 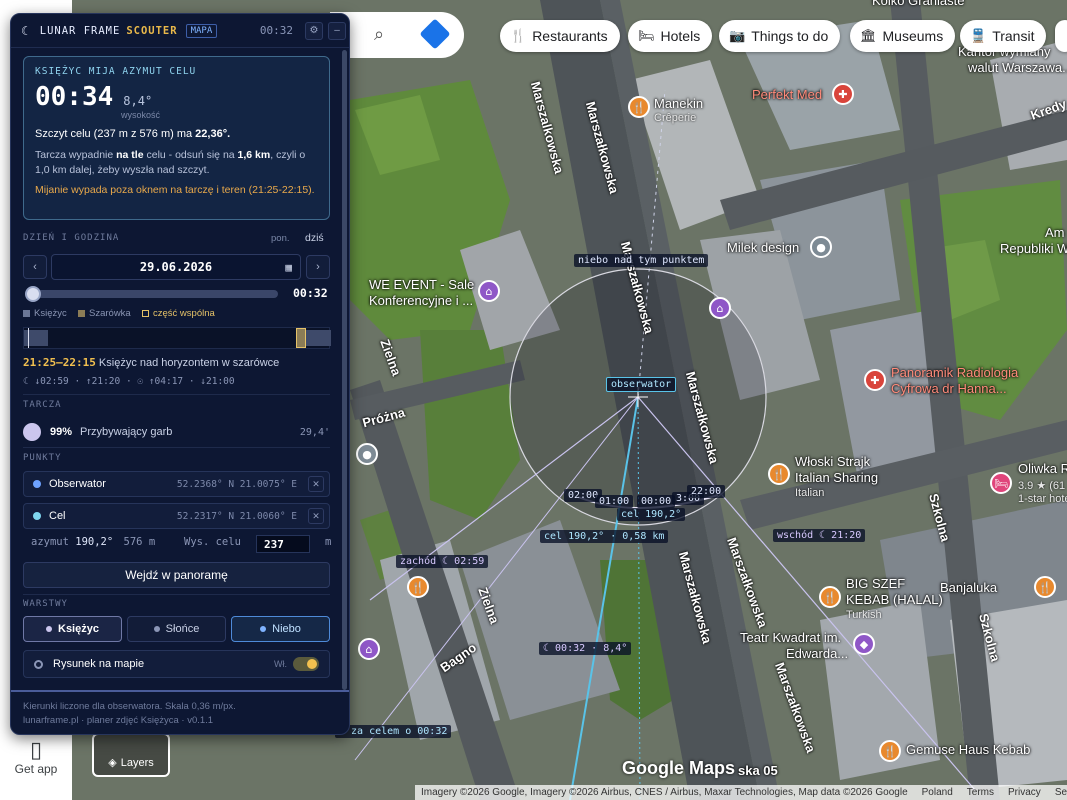 I want to click on chip-transit: 🚆 Transit, so click(x=1003, y=36).